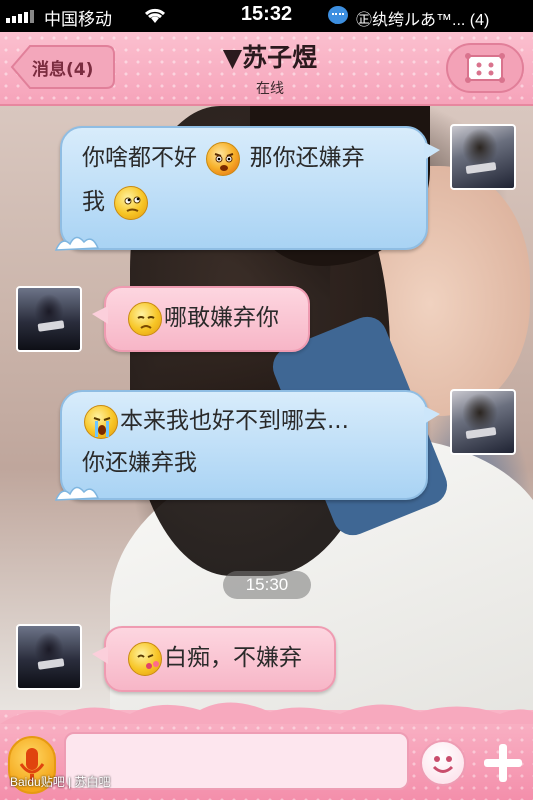  What do you see at coordinates (60, 782) in the screenshot?
I see `watermark: Baidu贴吧 | 苏白吧` at bounding box center [60, 782].